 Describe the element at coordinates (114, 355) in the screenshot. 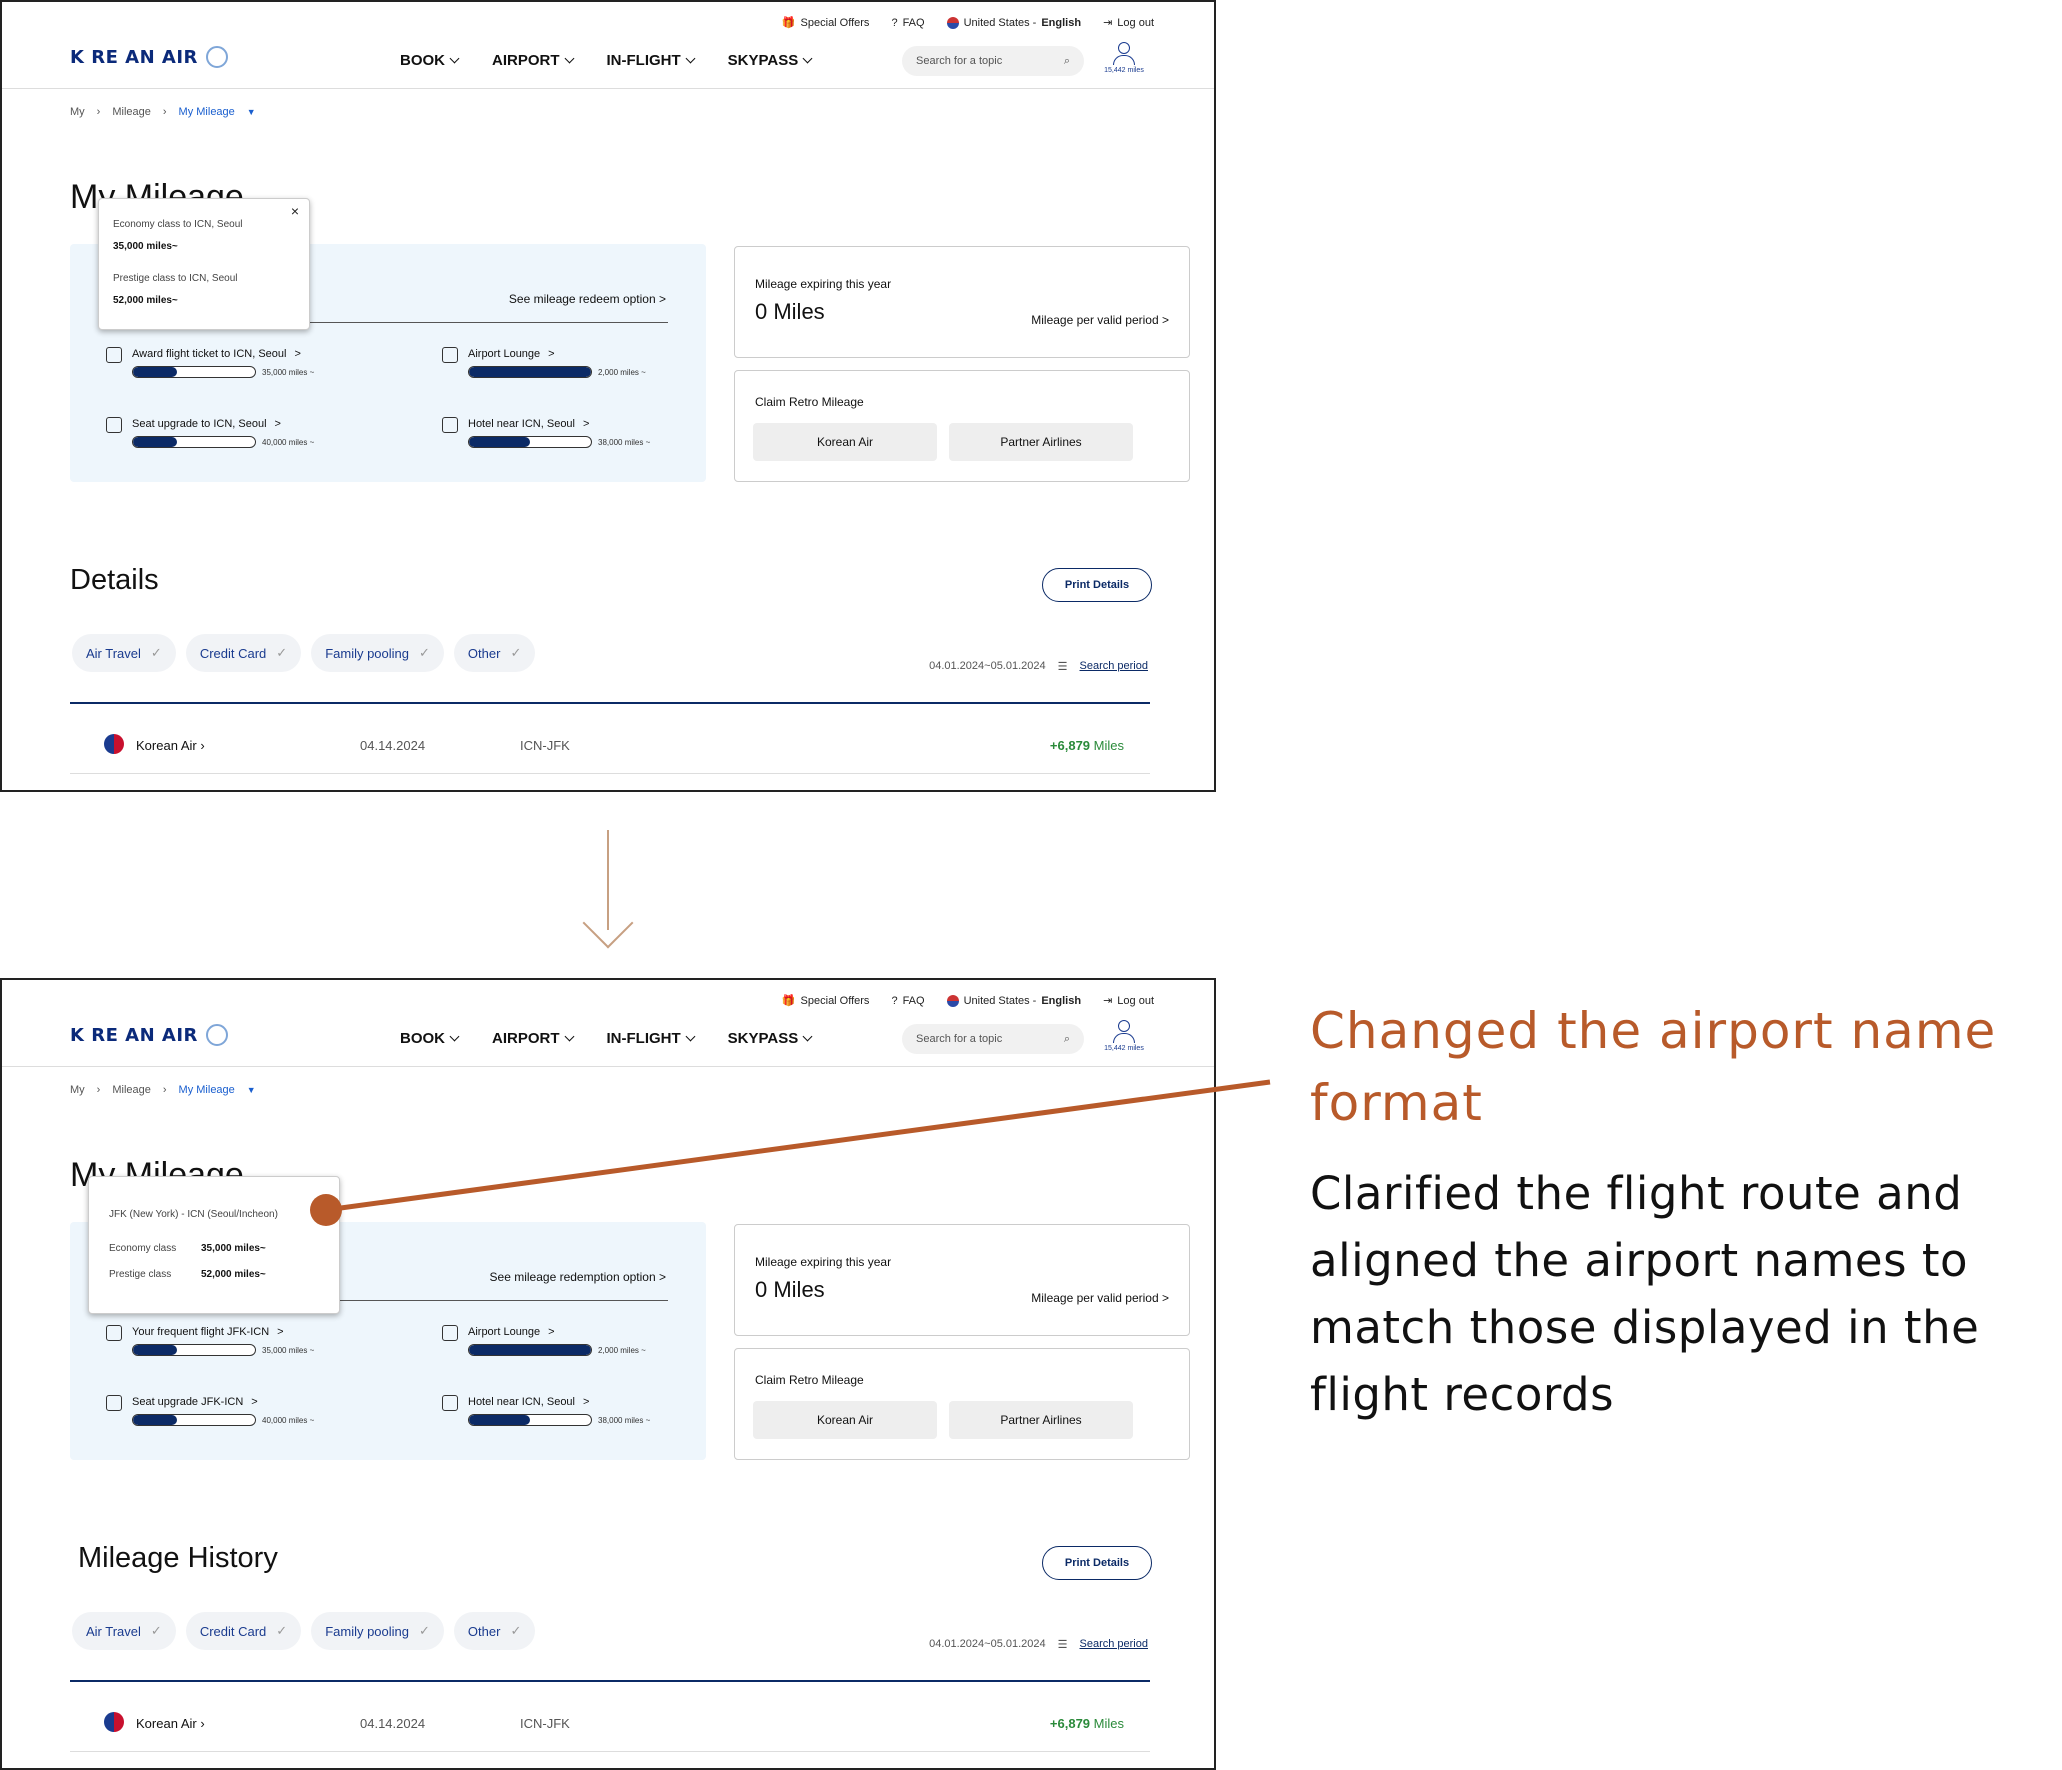

I see `plane-icon` at that location.